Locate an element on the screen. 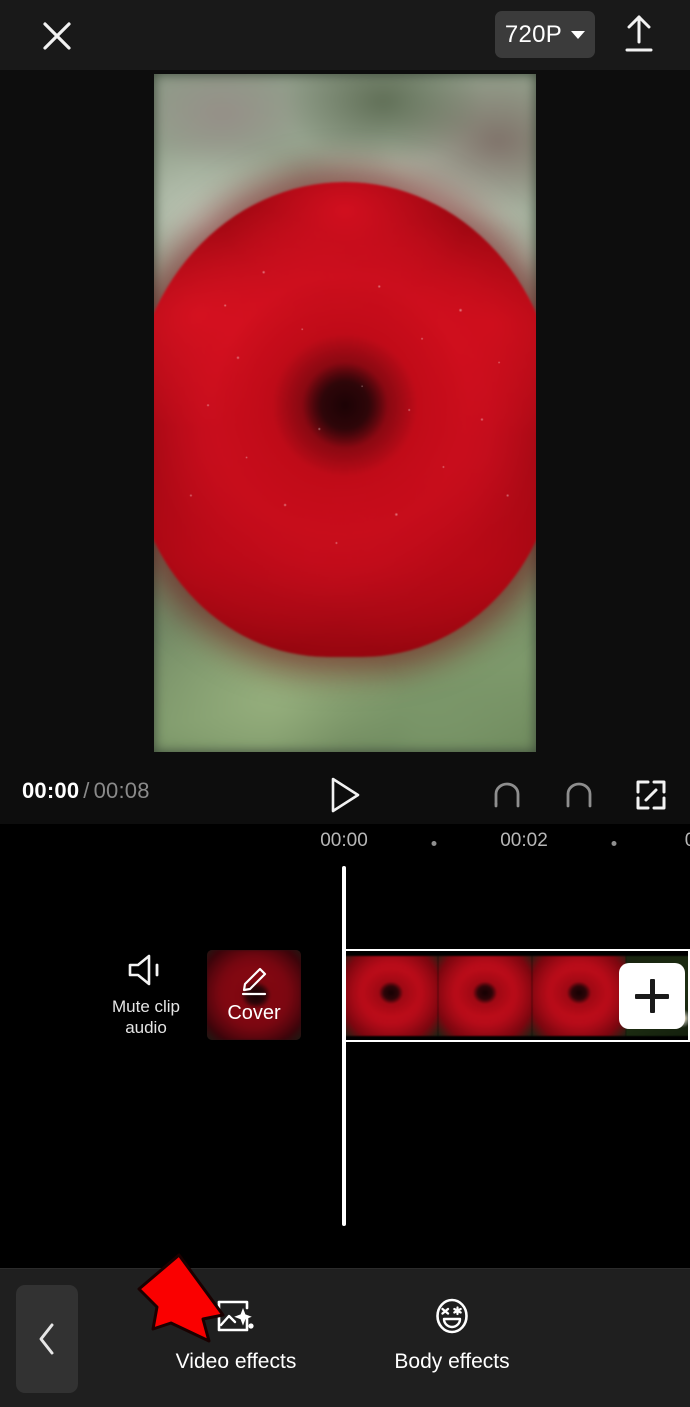 The height and width of the screenshot is (1407, 690). back-button is located at coordinates (47, 1339).